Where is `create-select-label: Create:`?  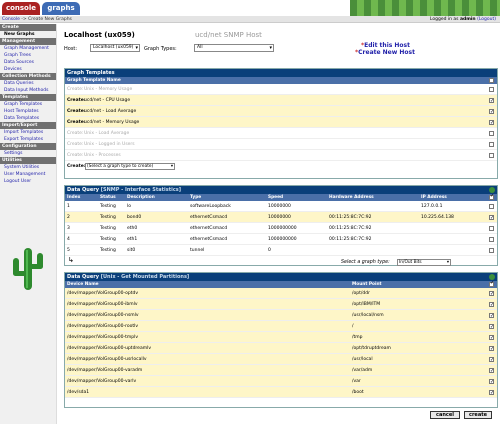 create-select-label: Create: is located at coordinates (76, 166).